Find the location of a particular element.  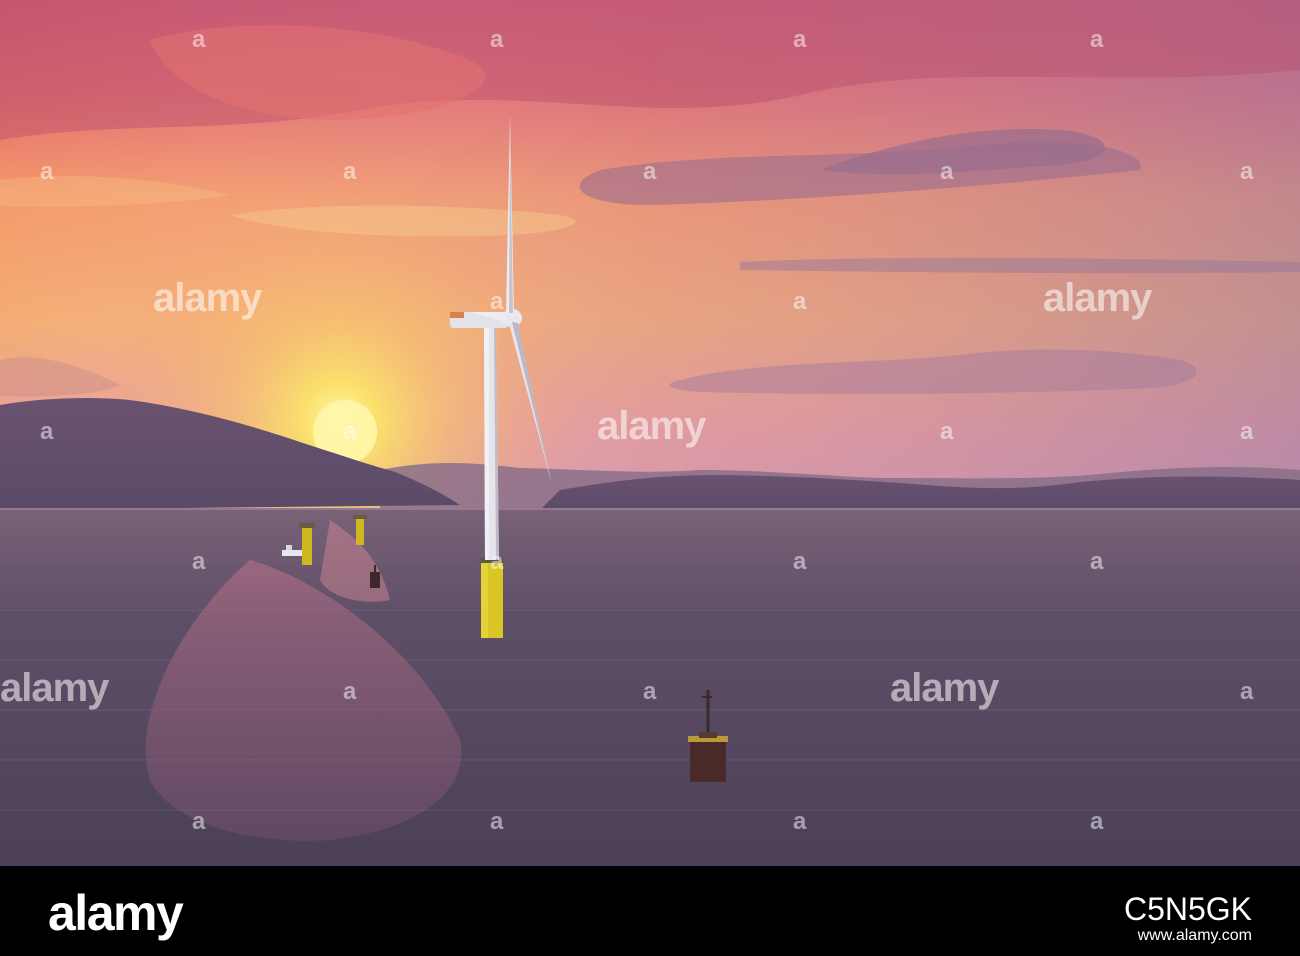

site-url: www.alamy.com is located at coordinates (1194, 935).